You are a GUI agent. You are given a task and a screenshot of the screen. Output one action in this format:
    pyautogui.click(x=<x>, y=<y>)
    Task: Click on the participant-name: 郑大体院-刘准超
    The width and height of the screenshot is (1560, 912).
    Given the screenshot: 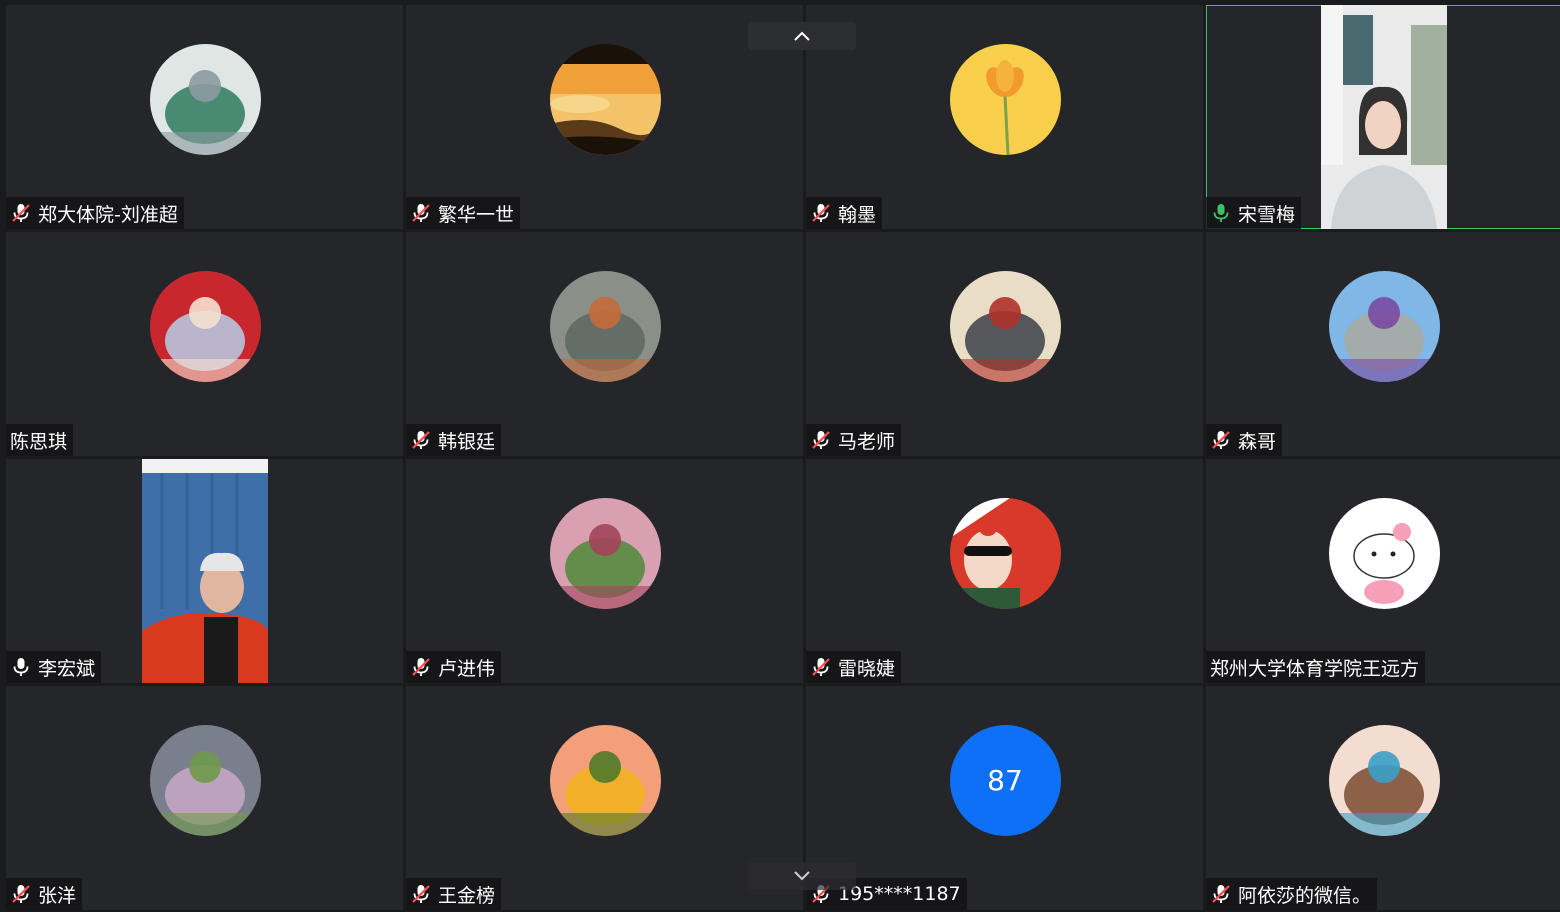 What is the action you would take?
    pyautogui.click(x=108, y=214)
    